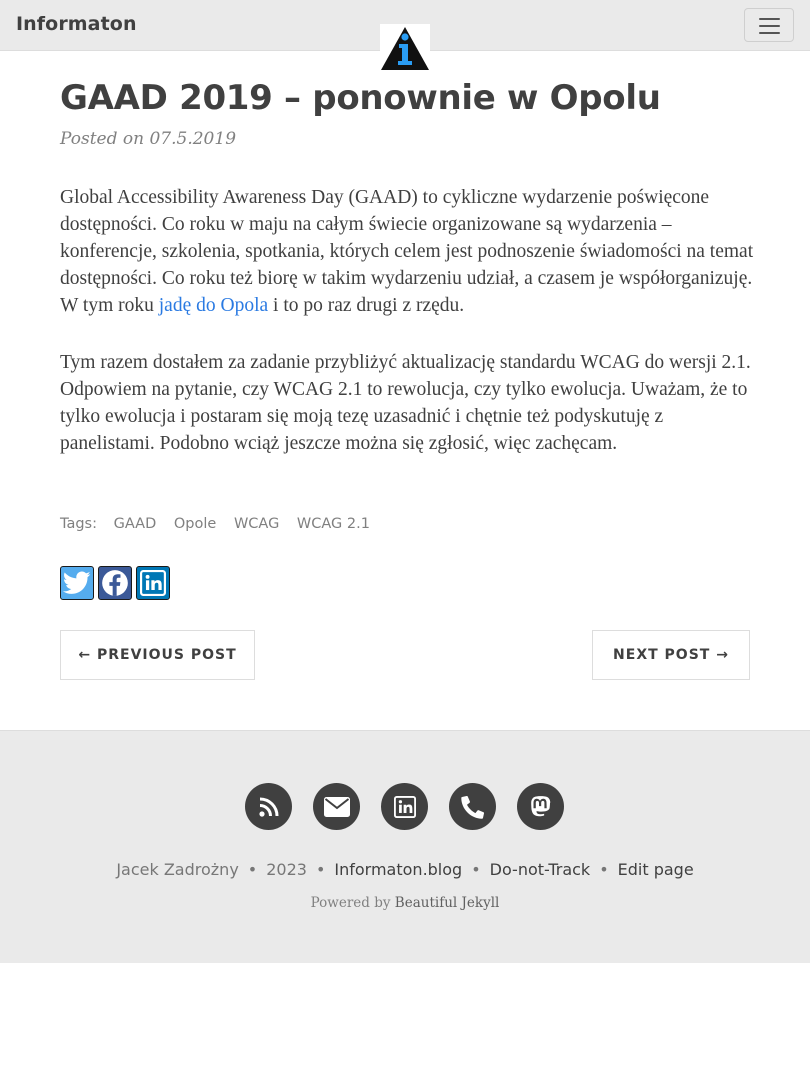 This screenshot has width=810, height=1080. I want to click on hamburger-menu-icon, so click(769, 19).